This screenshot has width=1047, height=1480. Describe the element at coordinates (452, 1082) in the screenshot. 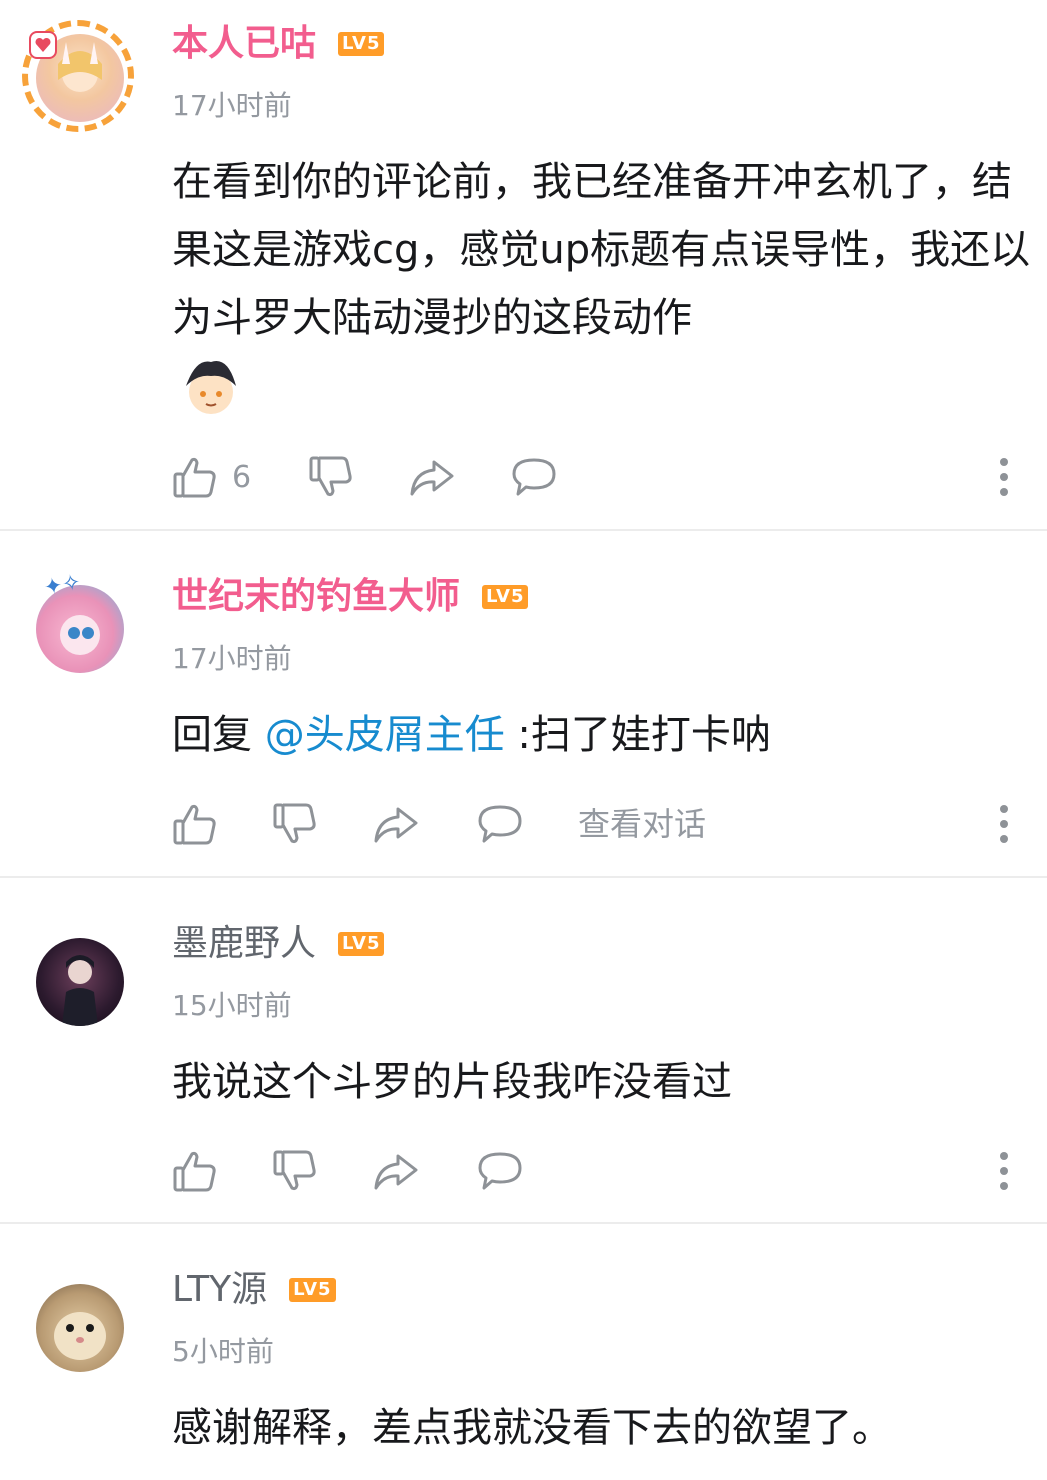

I see `comment-text: 我说这个斗罗的片段我咋没看过` at that location.